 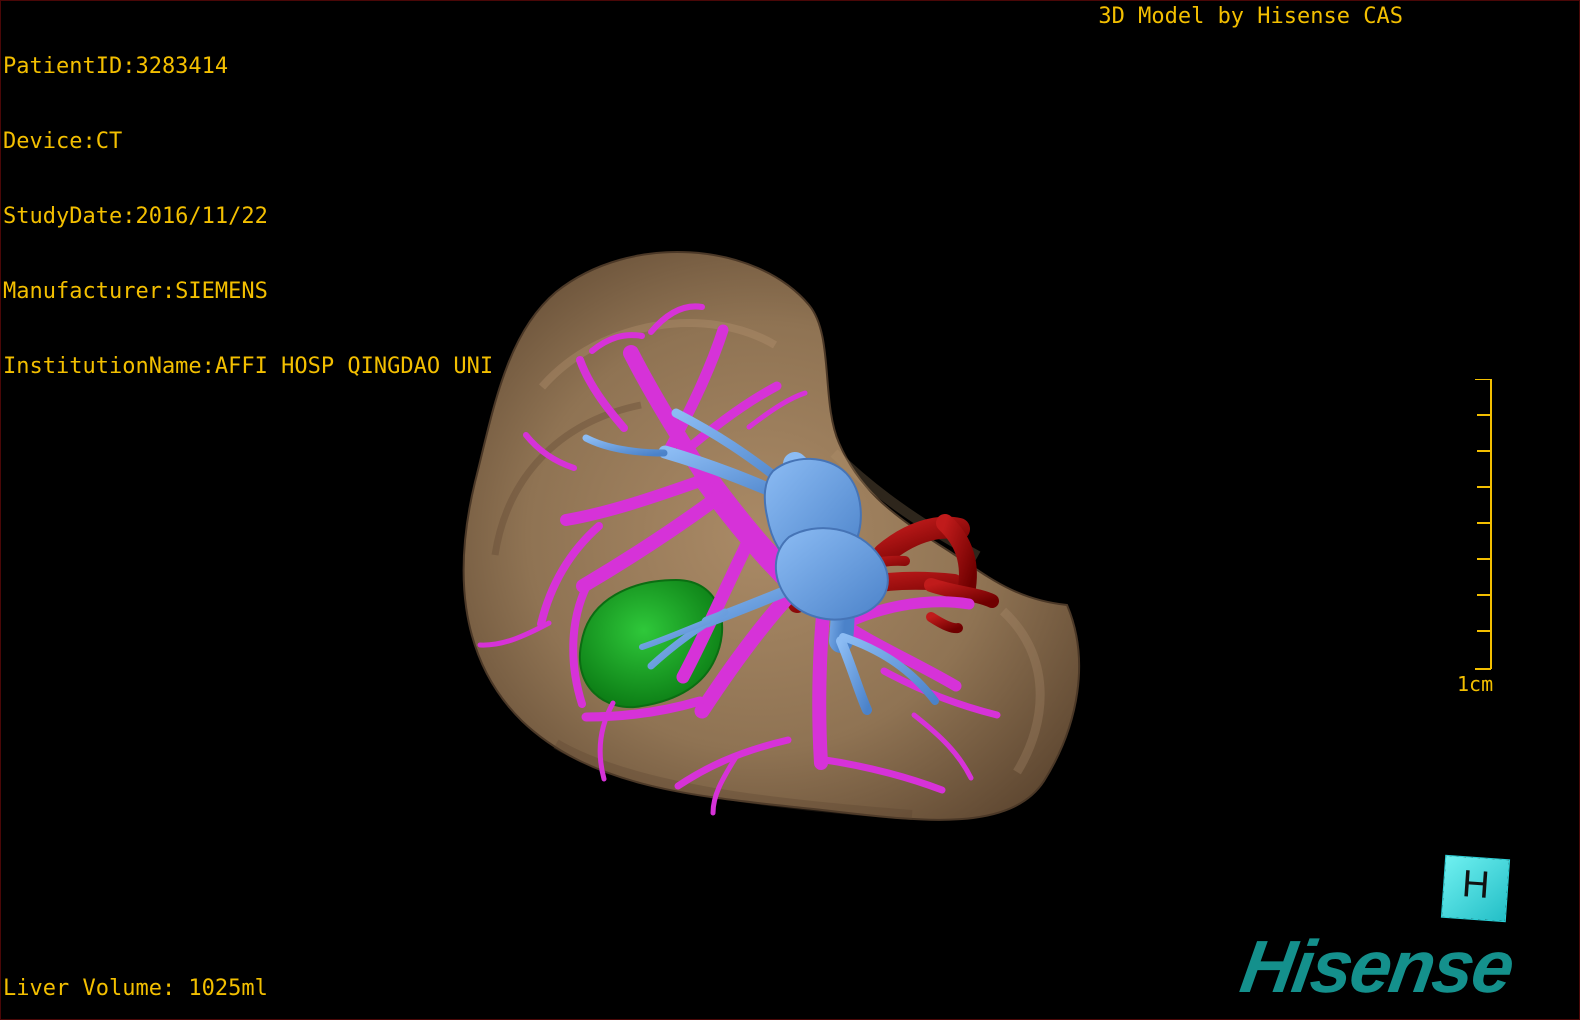 I want to click on patient-id-text: PatientID:3283414, so click(x=116, y=66).